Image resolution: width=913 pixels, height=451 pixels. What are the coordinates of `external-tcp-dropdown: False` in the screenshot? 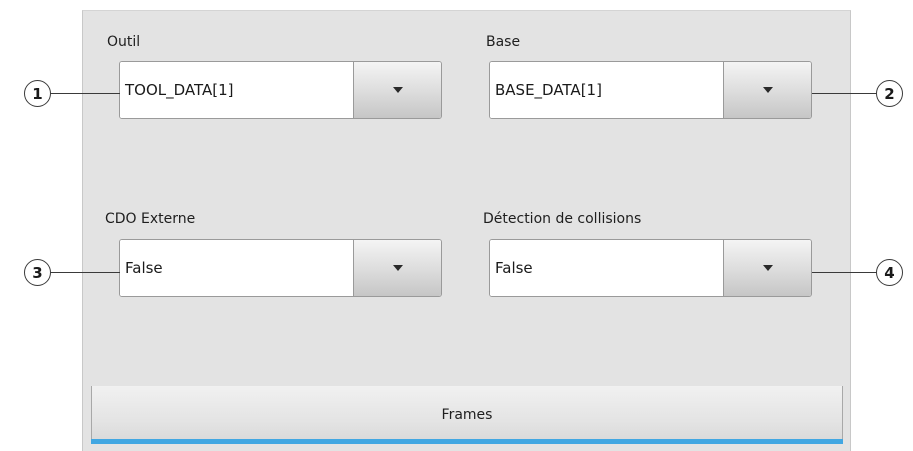 It's located at (280, 268).